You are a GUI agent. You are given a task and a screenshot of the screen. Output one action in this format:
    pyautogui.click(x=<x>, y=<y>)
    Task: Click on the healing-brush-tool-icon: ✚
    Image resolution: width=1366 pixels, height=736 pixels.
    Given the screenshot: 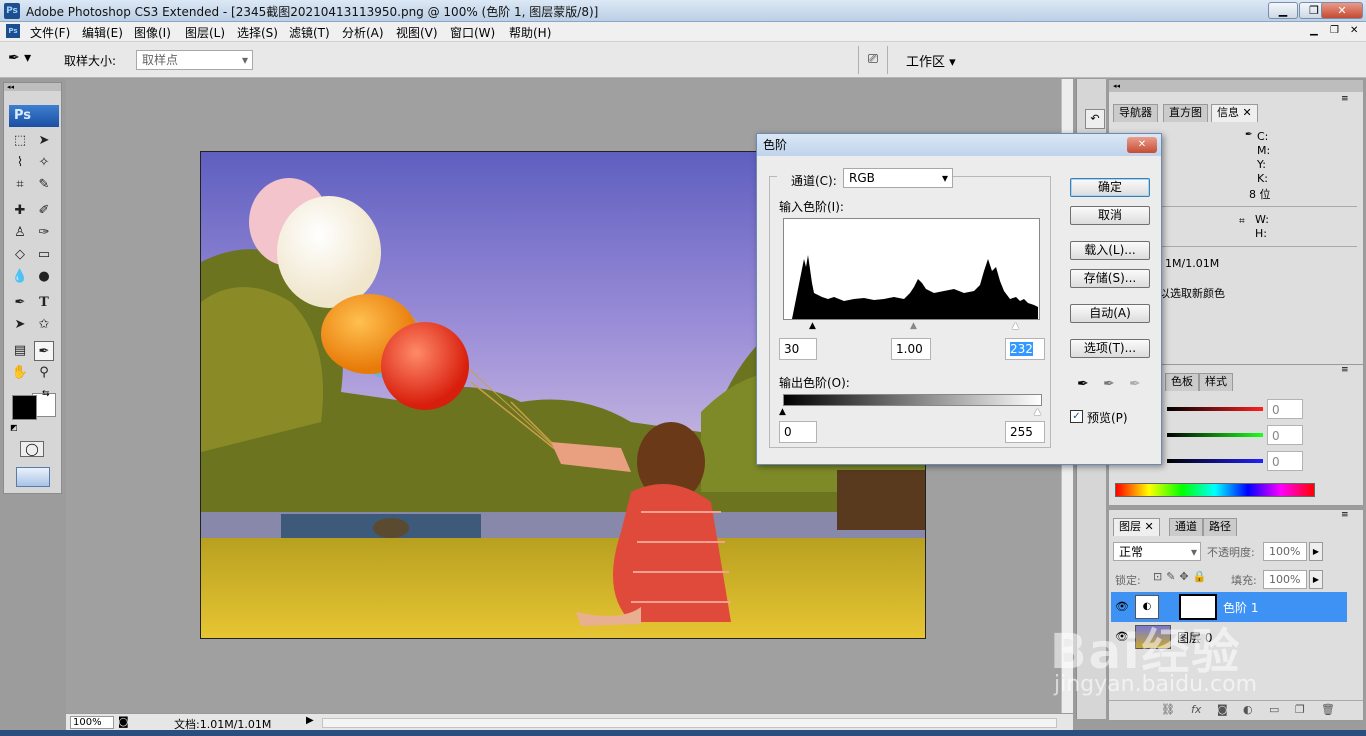 What is the action you would take?
    pyautogui.click(x=20, y=211)
    